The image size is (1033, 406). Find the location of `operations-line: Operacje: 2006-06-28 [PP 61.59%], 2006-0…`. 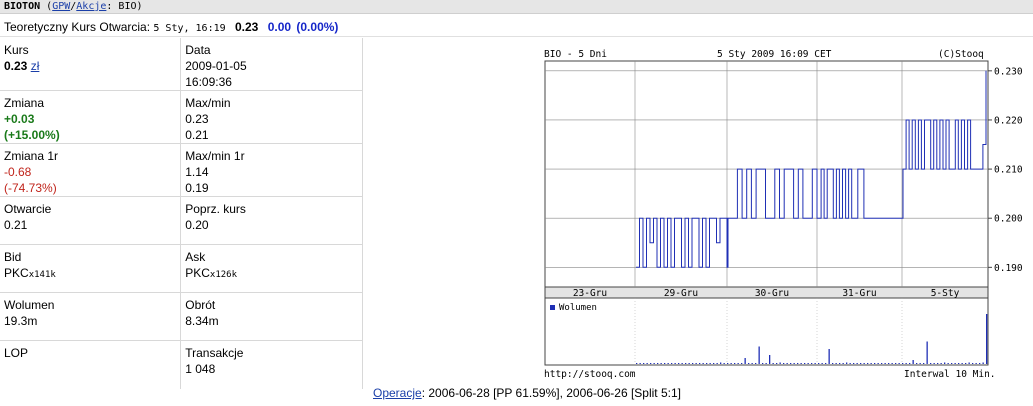

operations-line: Operacje: 2006-06-28 [PP 61.59%], 2006-0… is located at coordinates (527, 393).